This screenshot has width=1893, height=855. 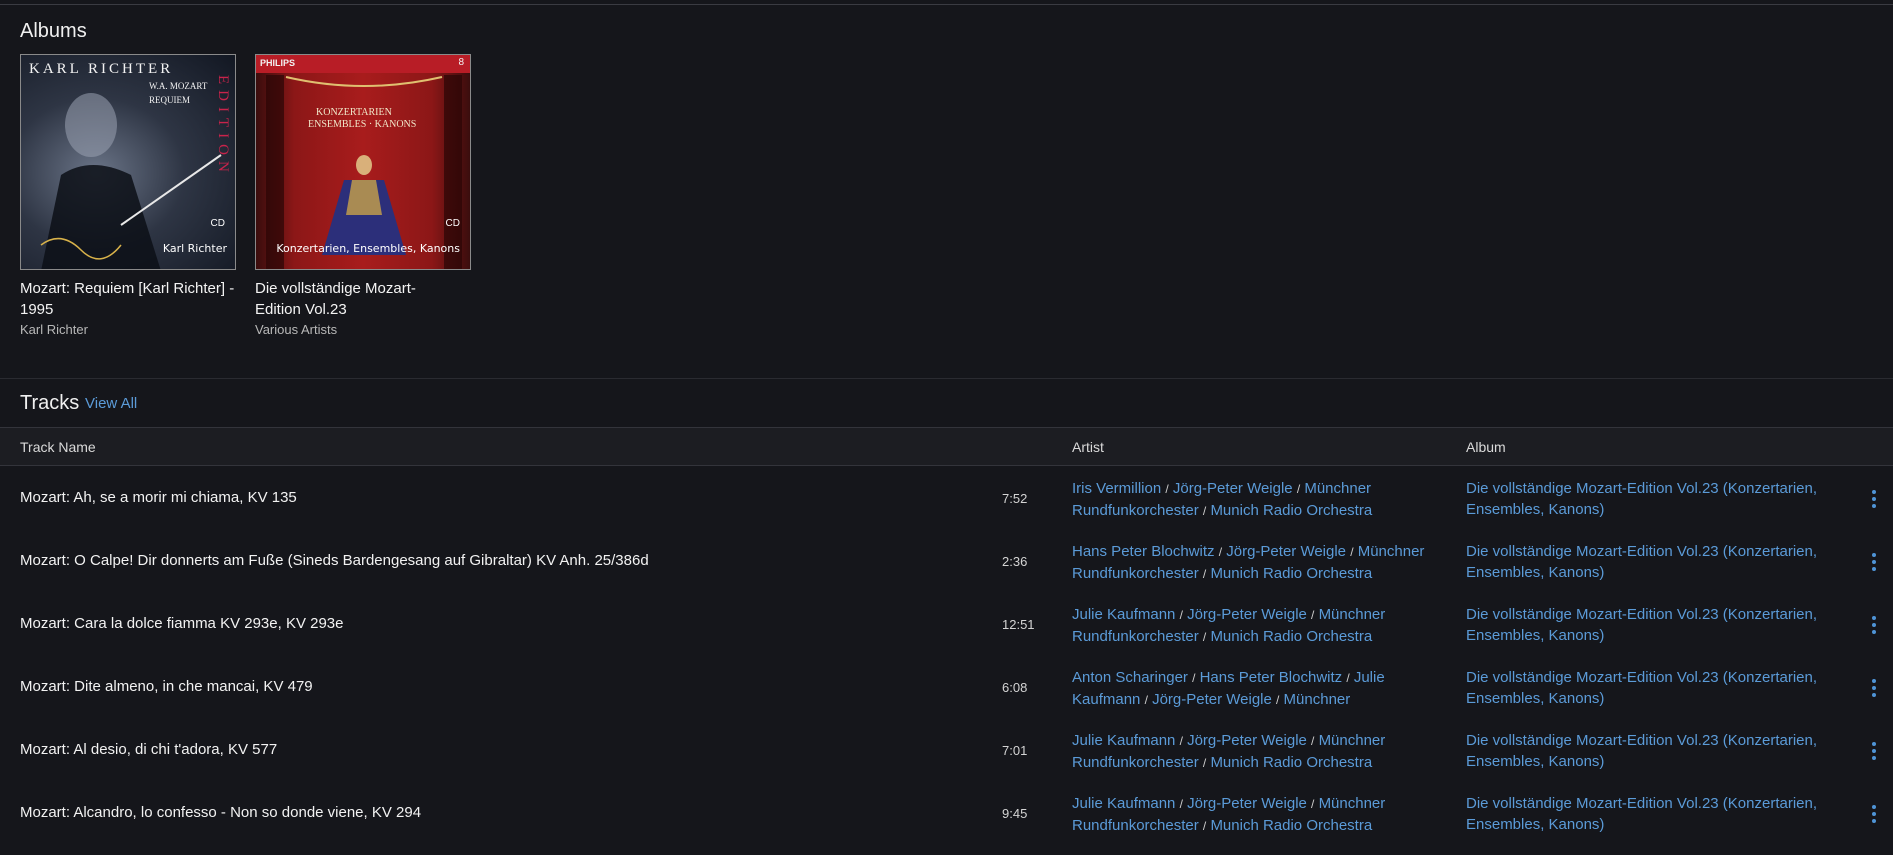 What do you see at coordinates (1015, 498) in the screenshot?
I see `track-duration: 7:52` at bounding box center [1015, 498].